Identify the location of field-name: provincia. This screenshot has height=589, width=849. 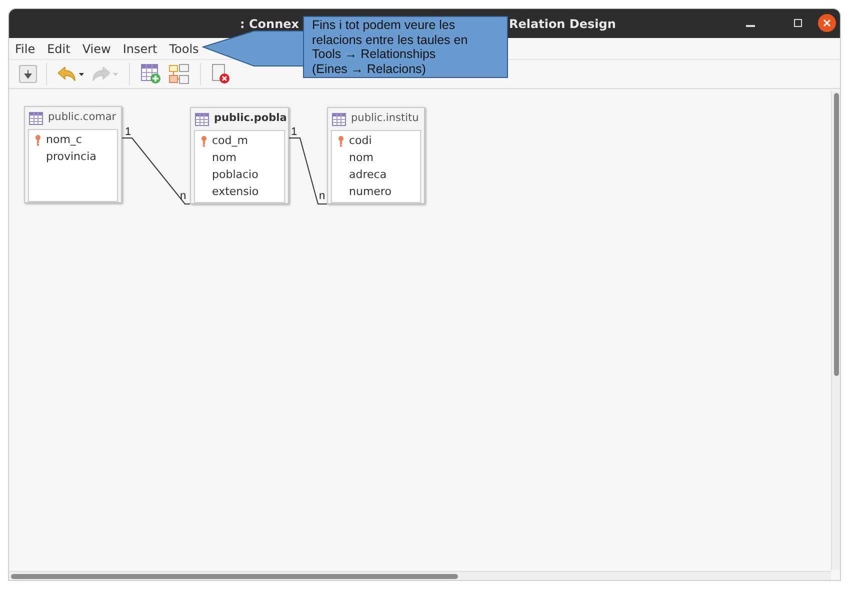
(71, 157).